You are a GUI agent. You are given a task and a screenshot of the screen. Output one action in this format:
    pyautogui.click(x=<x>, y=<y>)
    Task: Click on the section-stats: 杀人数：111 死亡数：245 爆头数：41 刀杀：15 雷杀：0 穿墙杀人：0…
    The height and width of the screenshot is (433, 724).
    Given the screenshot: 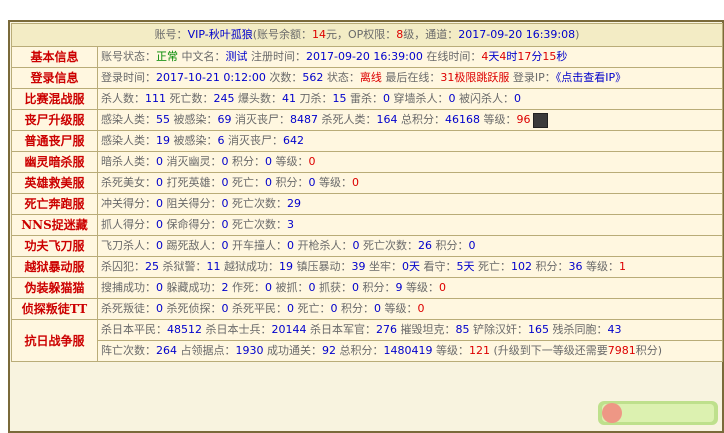 What is the action you would take?
    pyautogui.click(x=410, y=99)
    